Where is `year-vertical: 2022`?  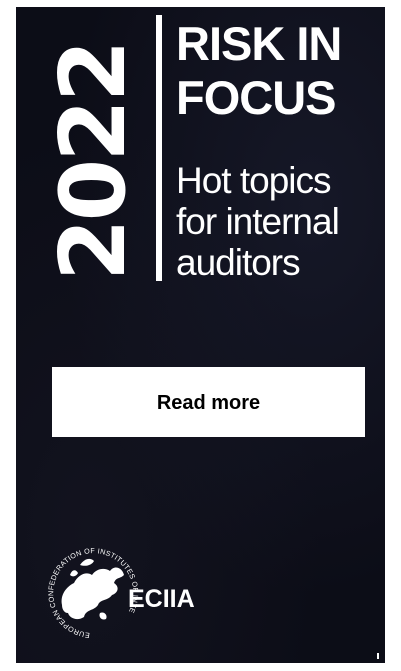 year-vertical: 2022 is located at coordinates (81, 152).